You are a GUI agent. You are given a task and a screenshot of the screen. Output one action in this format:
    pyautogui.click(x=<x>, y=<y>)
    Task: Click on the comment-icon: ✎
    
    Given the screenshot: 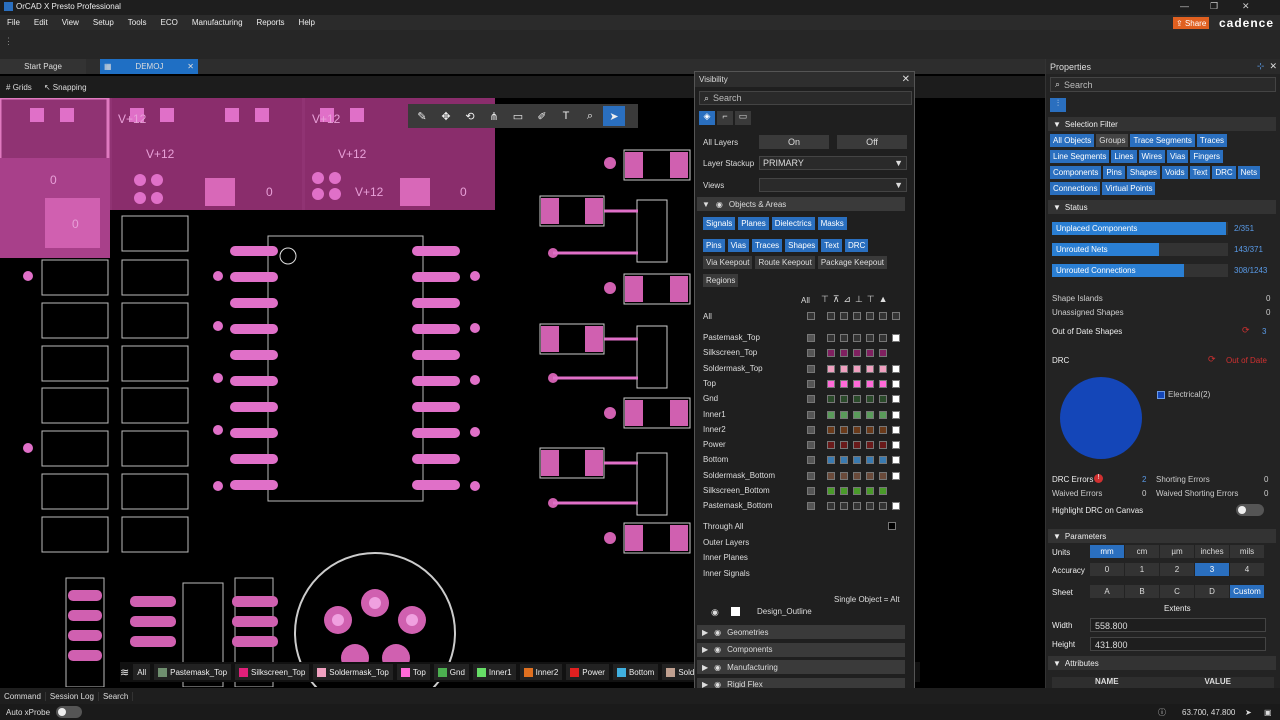 What is the action you would take?
    pyautogui.click(x=422, y=116)
    